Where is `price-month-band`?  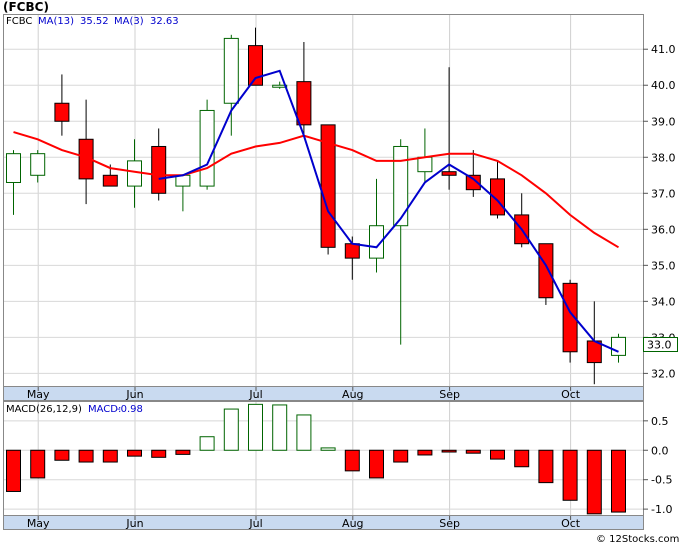 price-month-band is located at coordinates (323, 393).